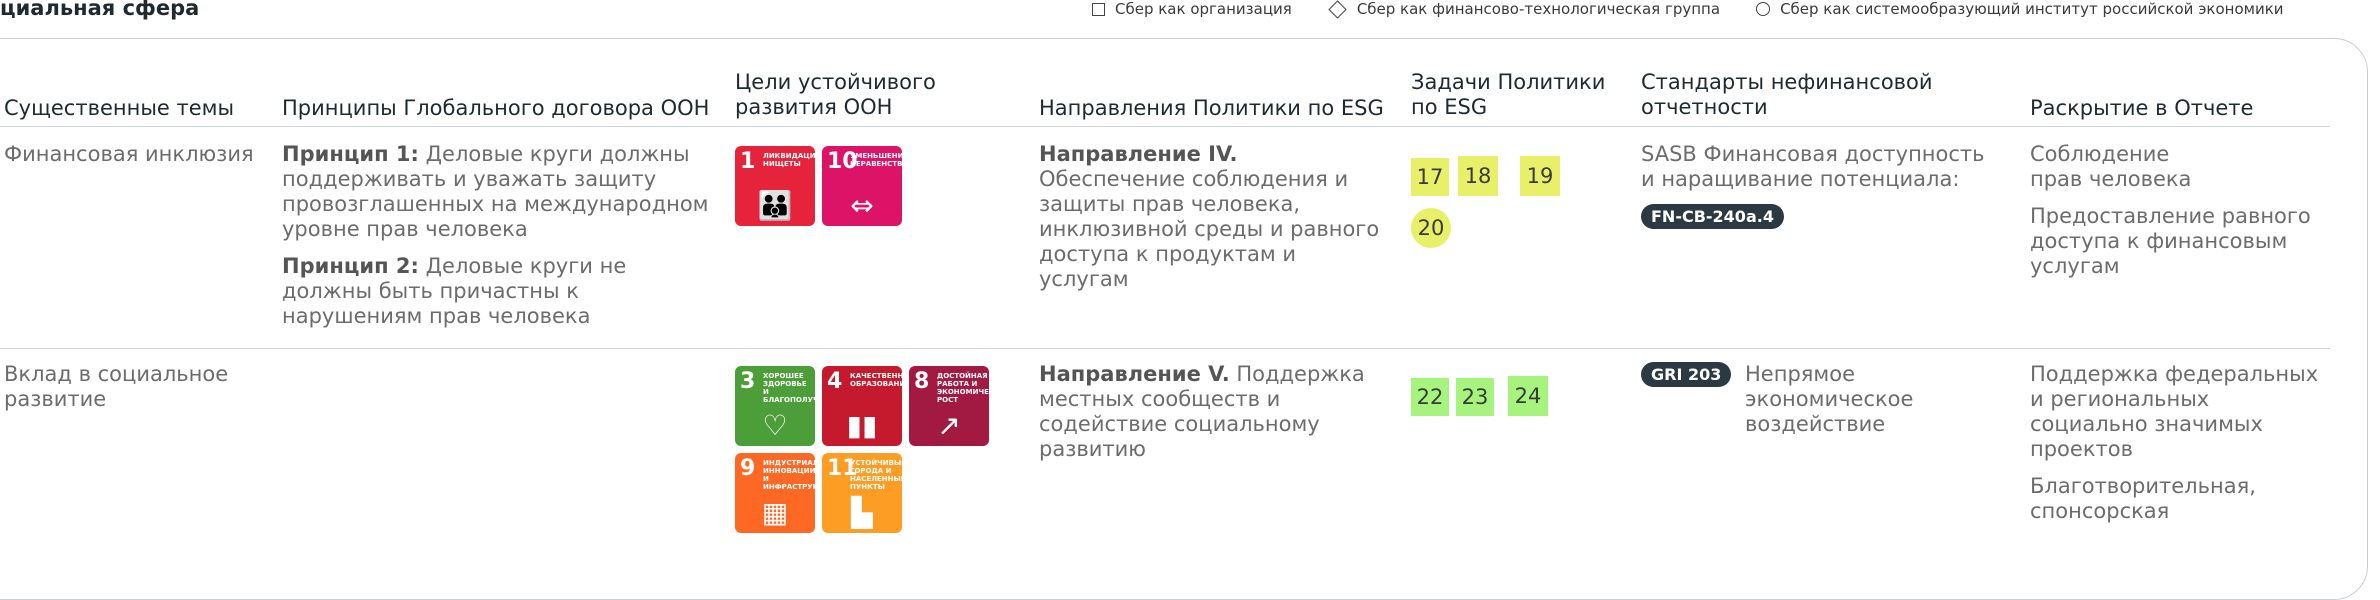 The height and width of the screenshot is (600, 2380). Describe the element at coordinates (814, 107) in the screenshot. I see `header-sdg-line2: развития ООН` at that location.